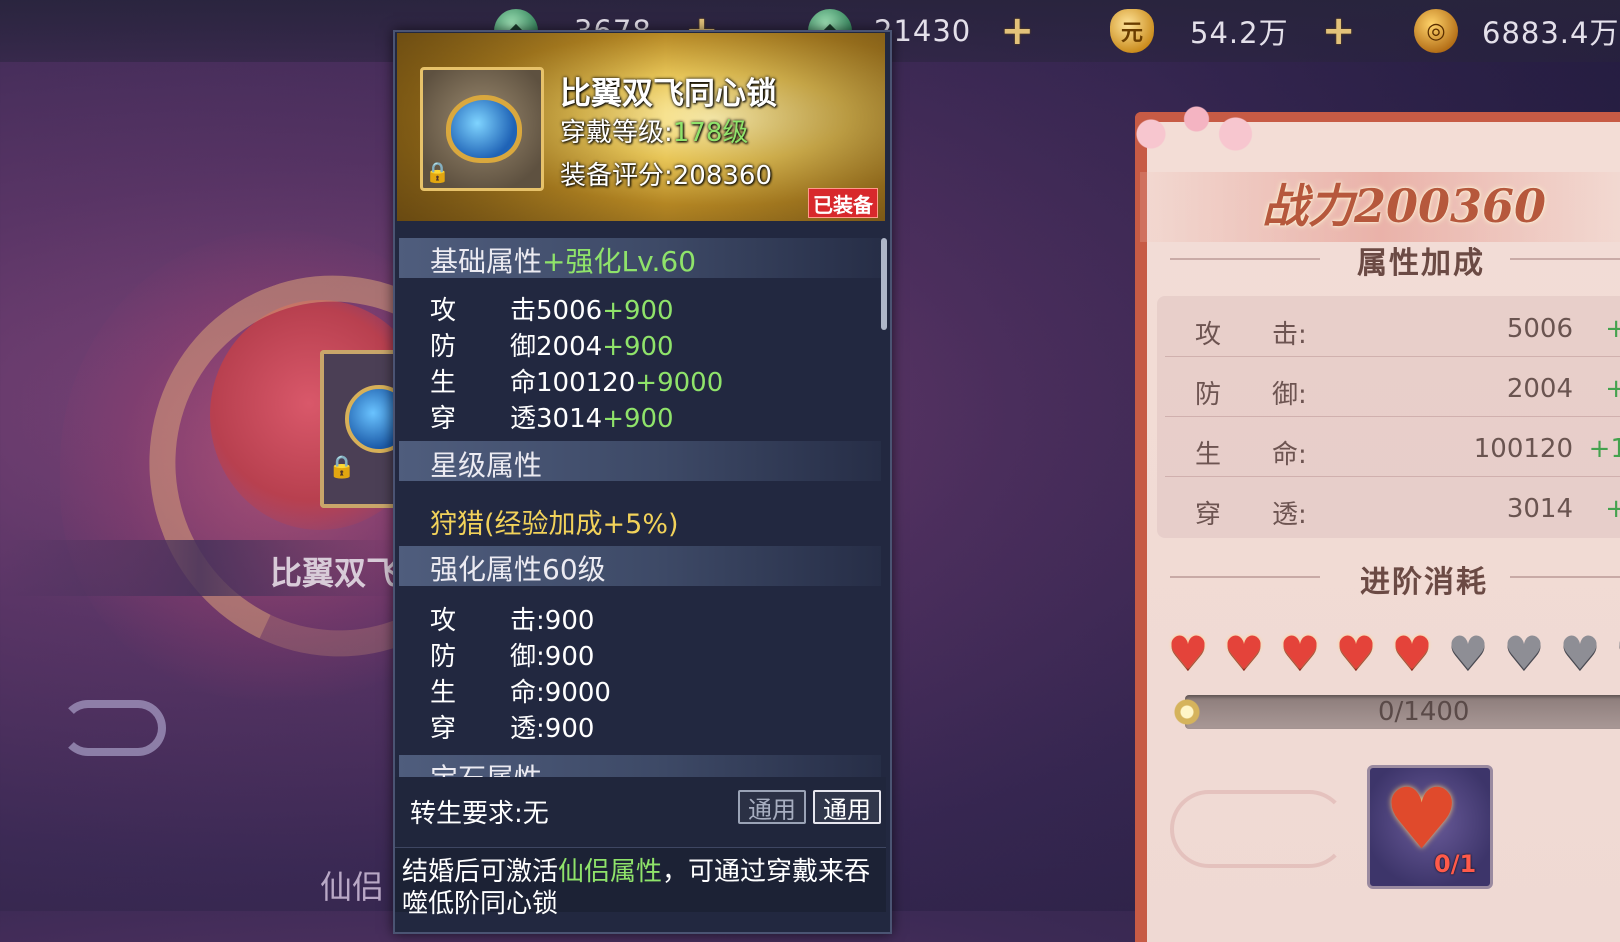  Describe the element at coordinates (772, 807) in the screenshot. I see `general-button-1: 通用` at that location.